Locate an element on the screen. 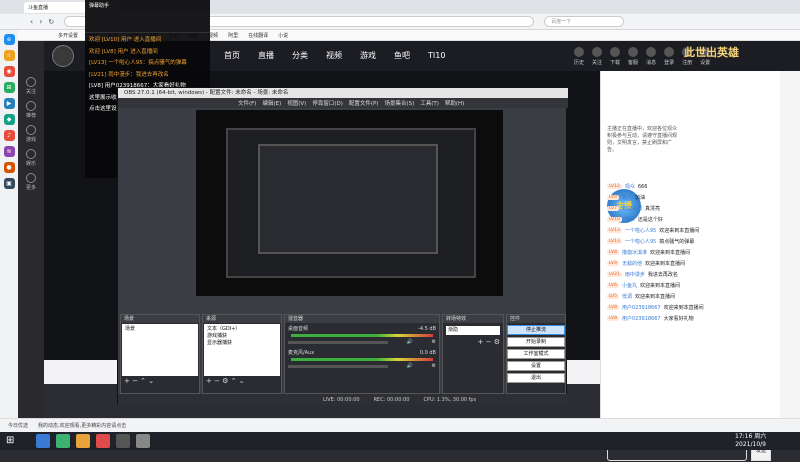  back-icon: ‹ is located at coordinates (31, 21).